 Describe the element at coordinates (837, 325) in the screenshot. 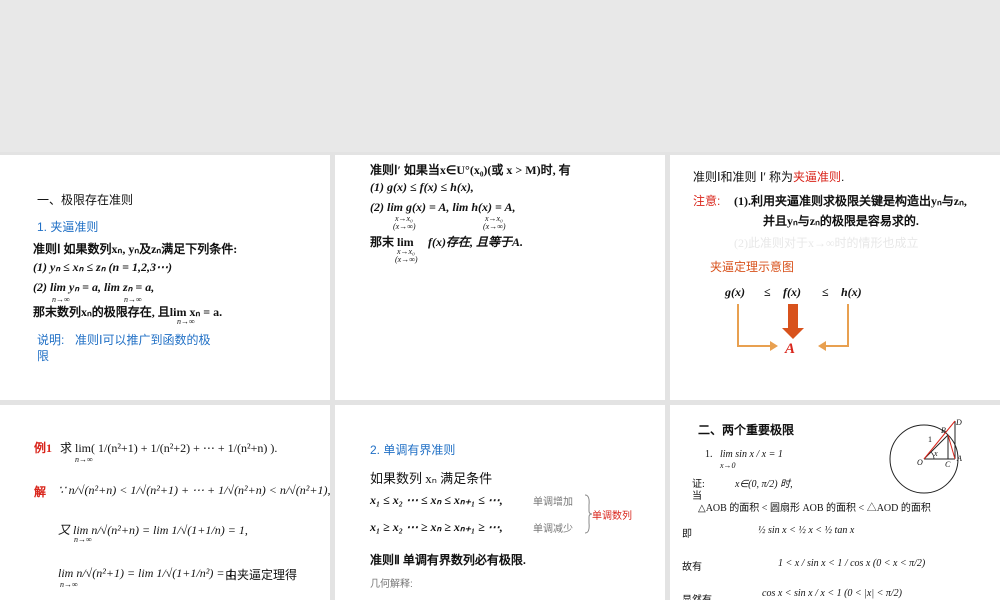

I see `right-arrow` at that location.